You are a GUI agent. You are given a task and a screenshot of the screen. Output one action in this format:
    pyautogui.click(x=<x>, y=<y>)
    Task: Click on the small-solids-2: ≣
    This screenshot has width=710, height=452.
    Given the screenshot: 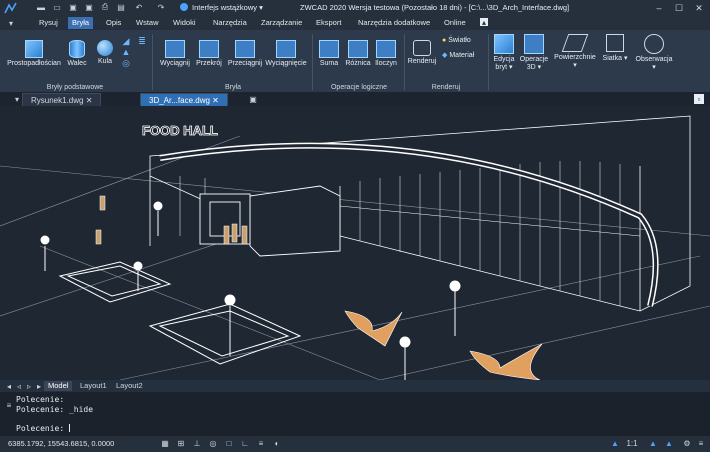 What is the action you would take?
    pyautogui.click(x=142, y=41)
    